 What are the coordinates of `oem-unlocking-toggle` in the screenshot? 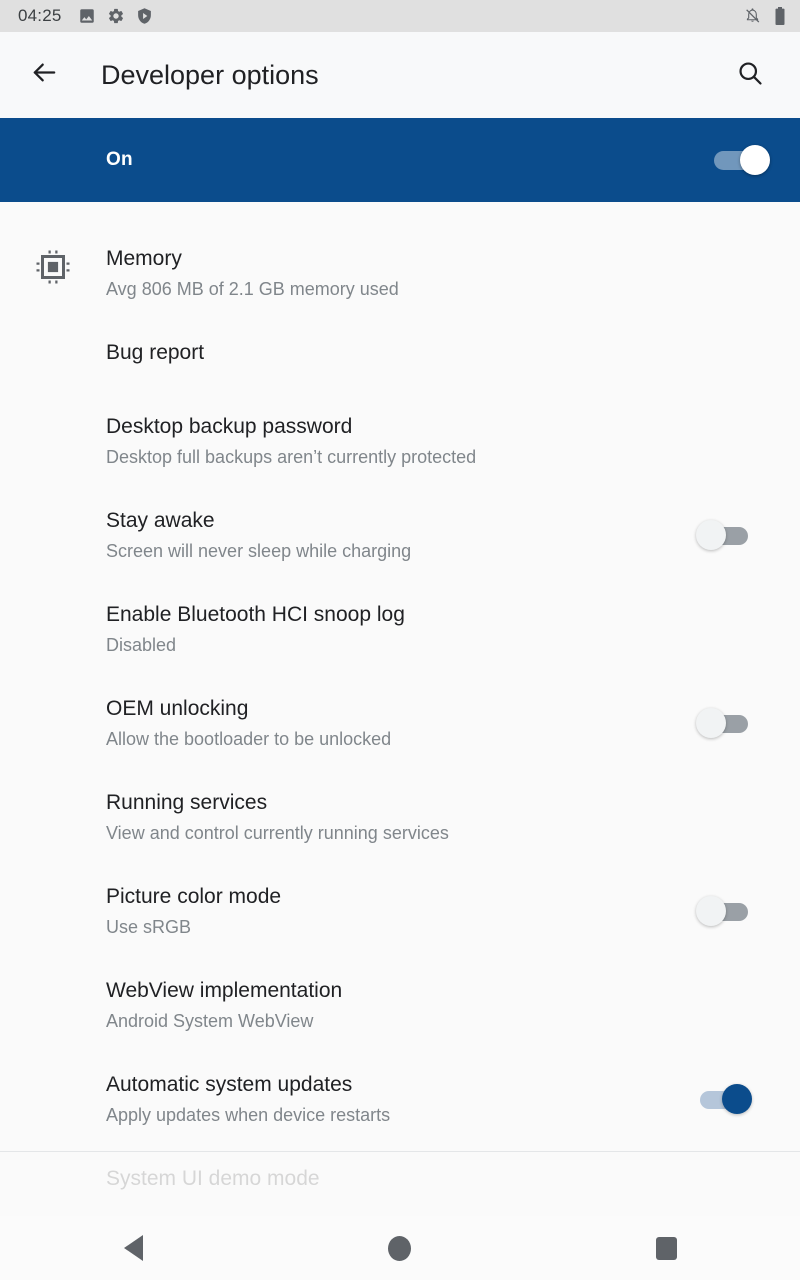 It's located at (724, 724).